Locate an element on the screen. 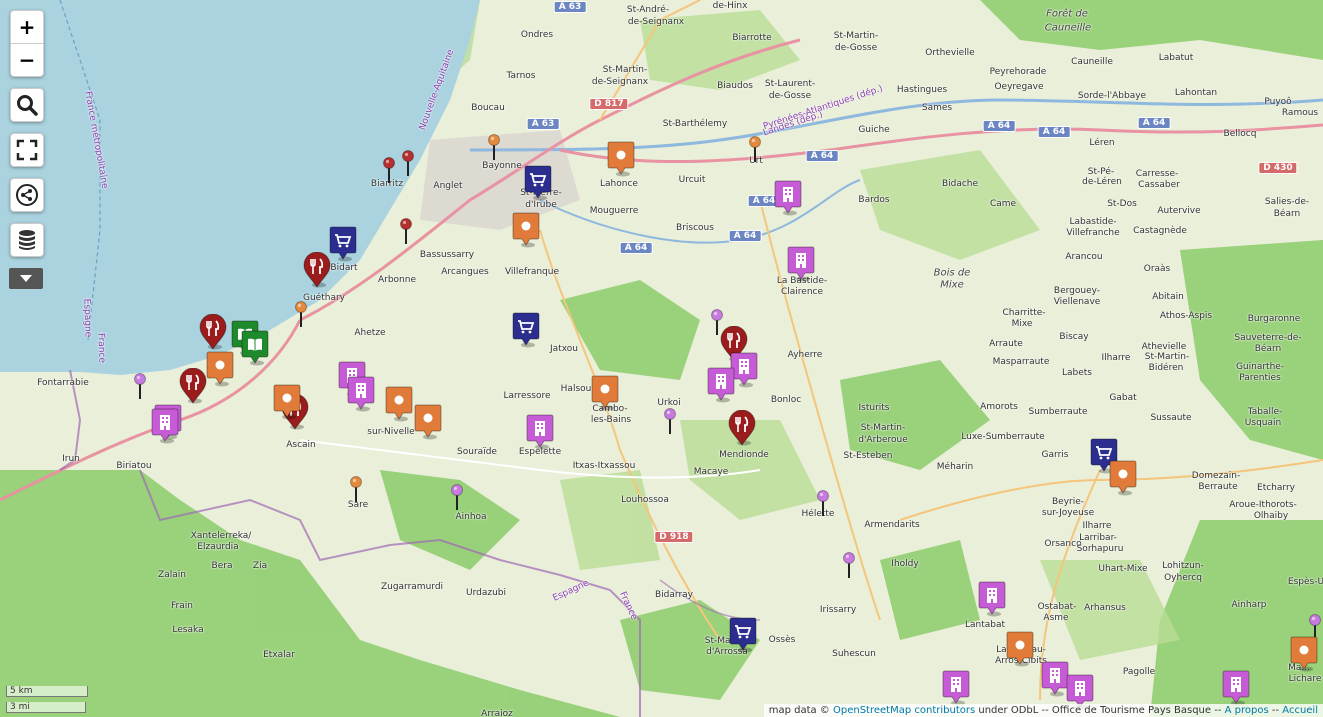  zoom-out-button: − is located at coordinates (27, 59).